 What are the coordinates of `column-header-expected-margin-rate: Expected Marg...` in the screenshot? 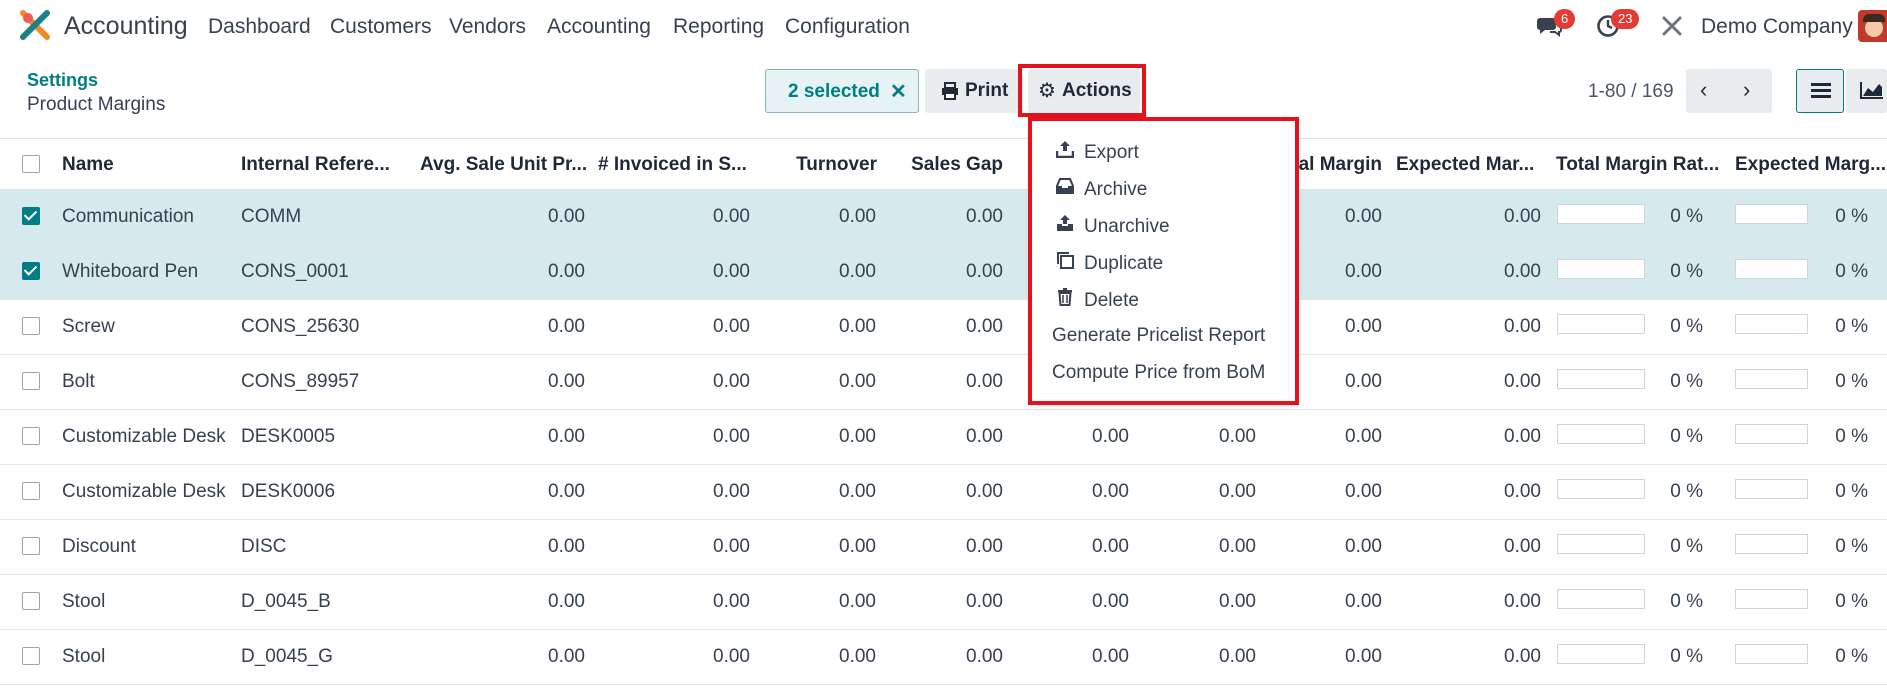 It's located at (1810, 165).